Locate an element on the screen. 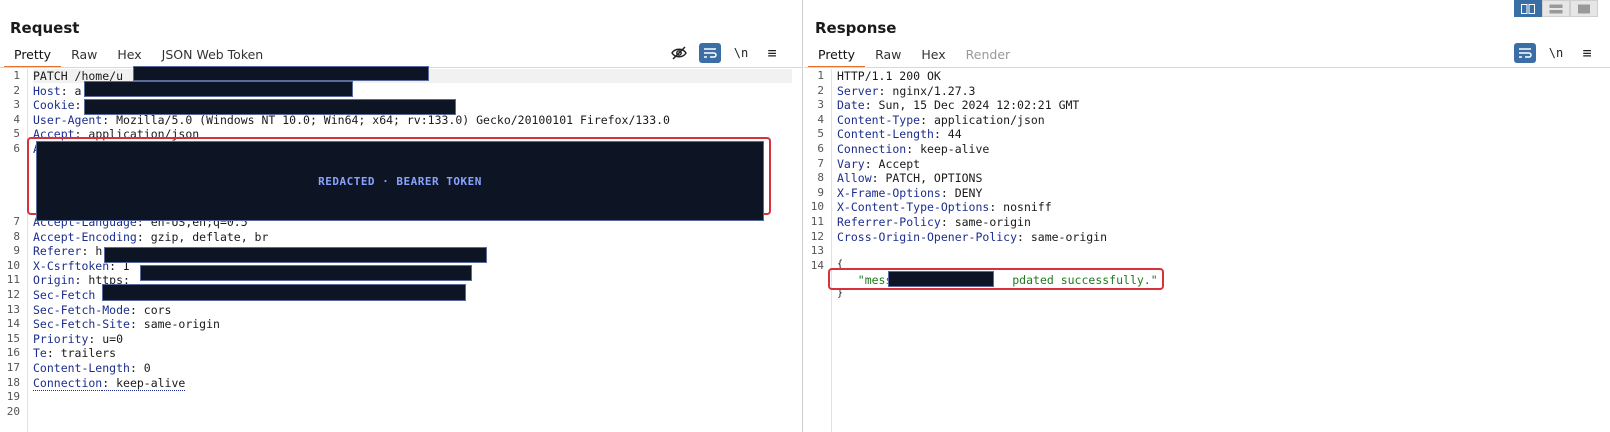 The width and height of the screenshot is (1610, 432). line-gutter: 1 2 3 4 5 6 7 8 9 10 11 12 13 14 is located at coordinates (818, 250).